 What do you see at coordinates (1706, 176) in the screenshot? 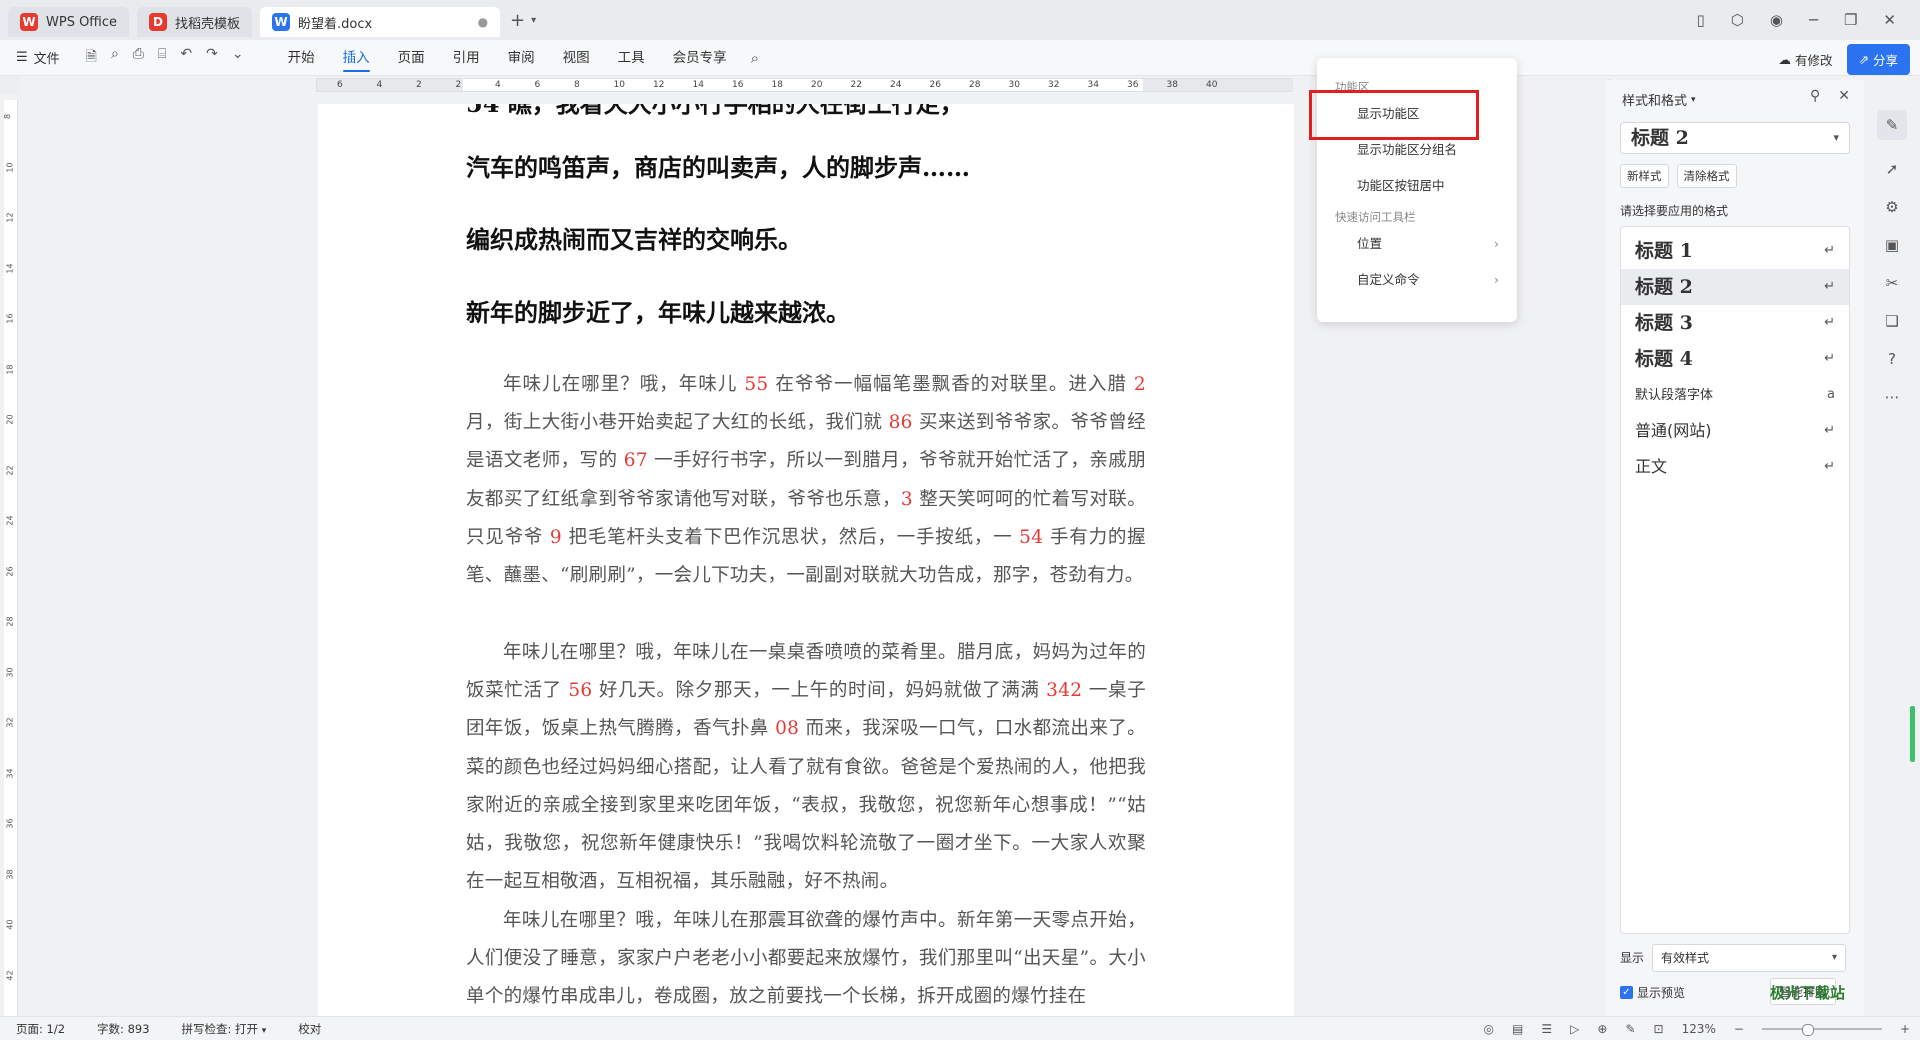
I see `clear-format-button: 清除格式` at bounding box center [1706, 176].